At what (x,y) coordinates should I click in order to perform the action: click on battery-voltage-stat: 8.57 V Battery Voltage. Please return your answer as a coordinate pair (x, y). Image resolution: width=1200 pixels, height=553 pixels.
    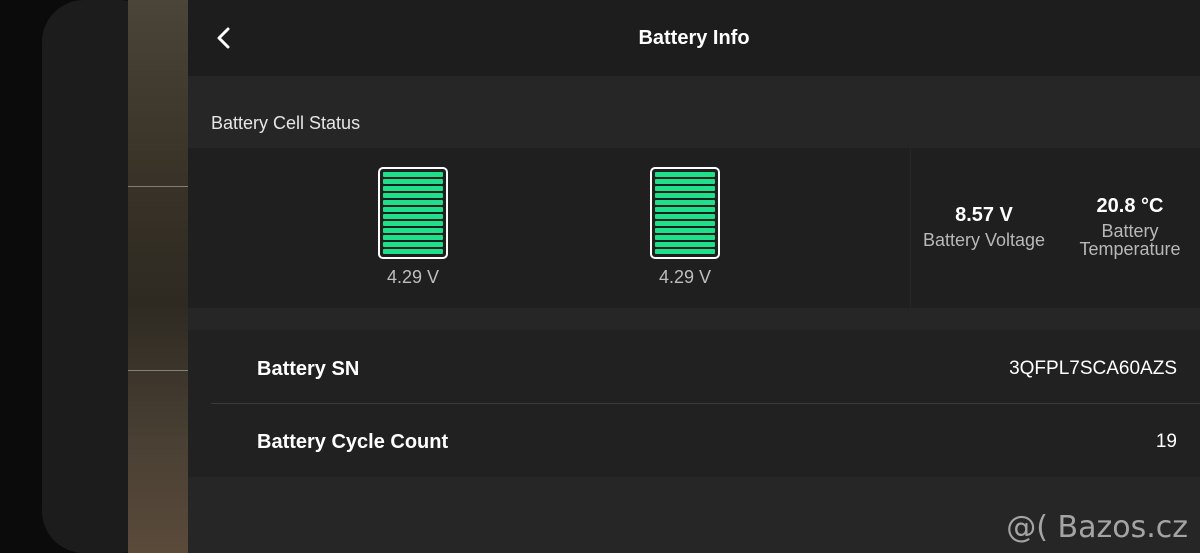
    Looking at the image, I should click on (984, 226).